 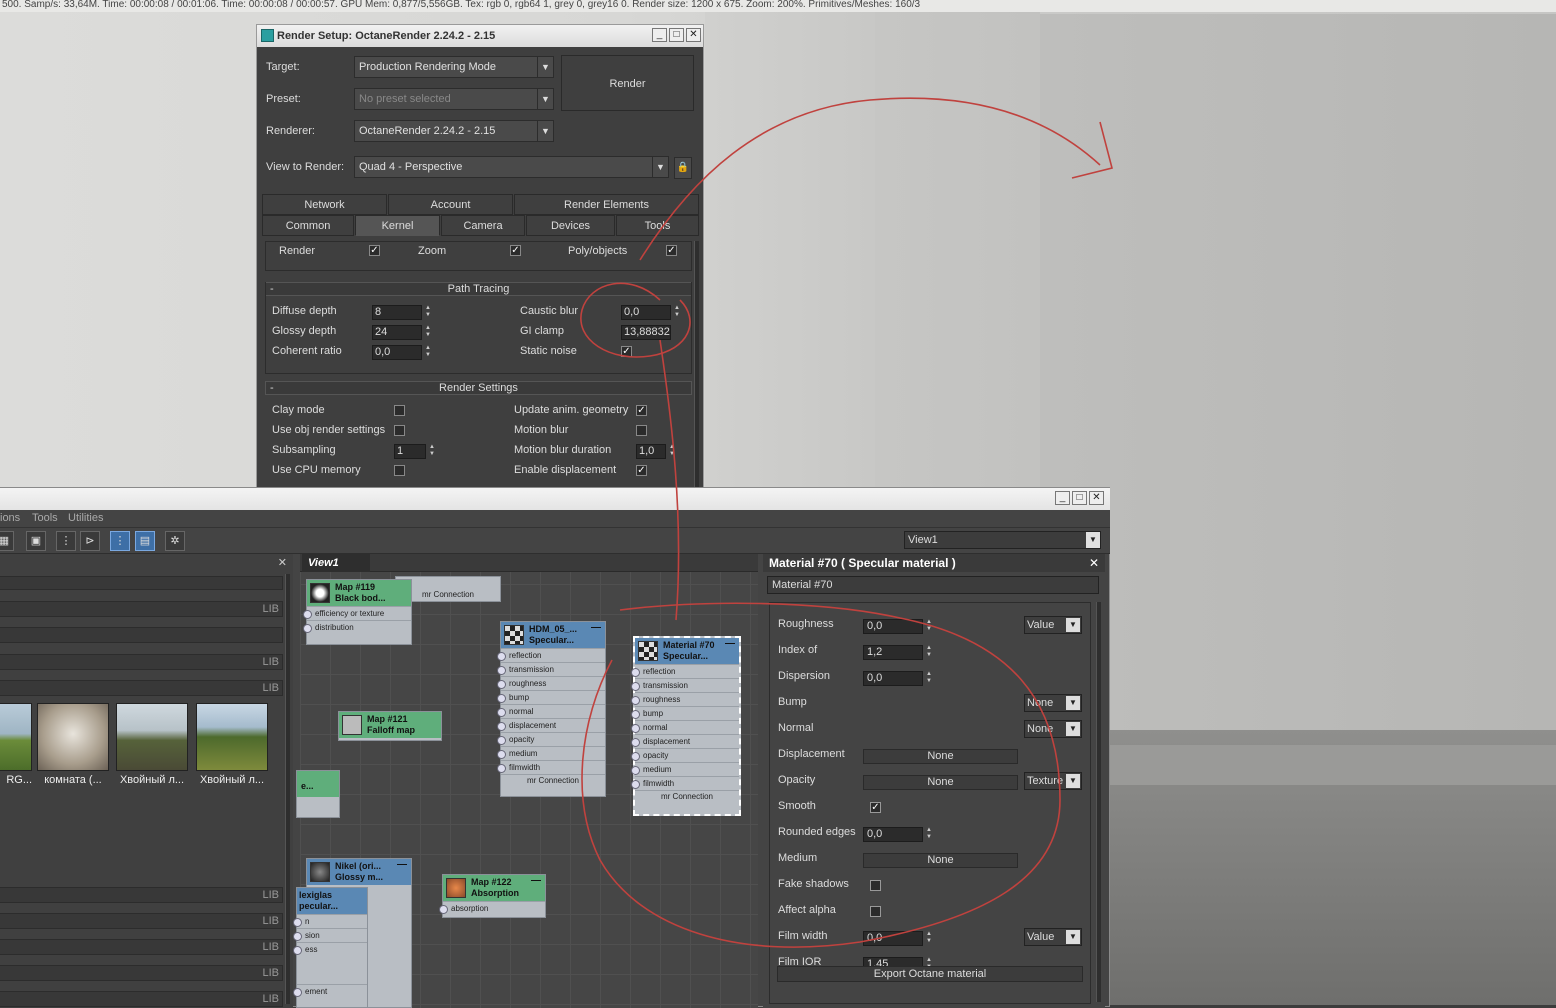 I want to click on preset-select: No preset selected ▼, so click(x=454, y=99).